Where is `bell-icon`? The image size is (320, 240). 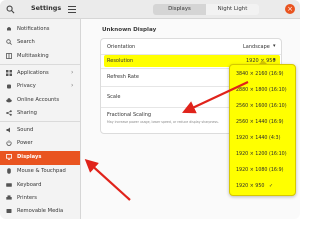
bell-icon is located at coordinates (9, 29).